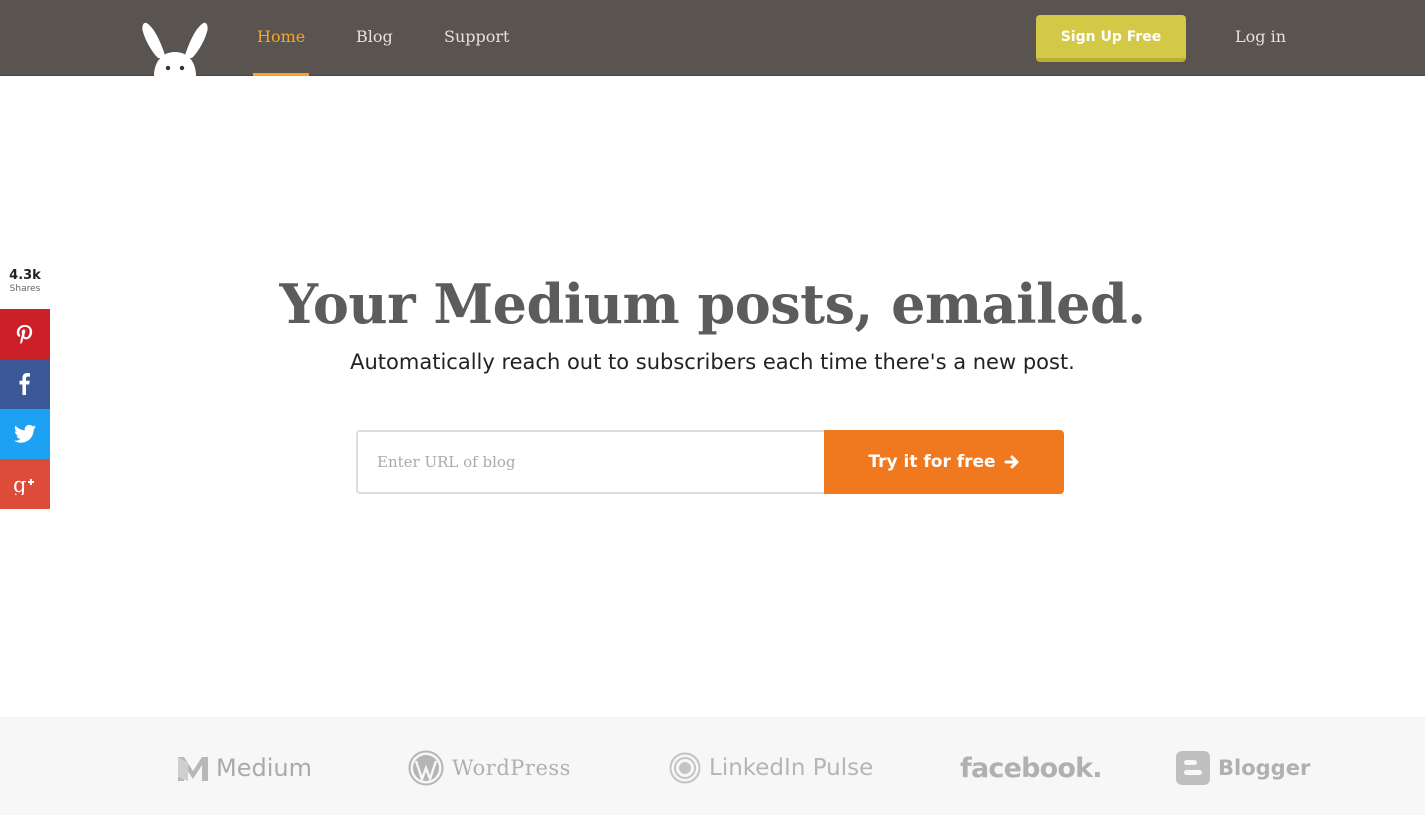  I want to click on share-twitter-button, so click(25, 434).